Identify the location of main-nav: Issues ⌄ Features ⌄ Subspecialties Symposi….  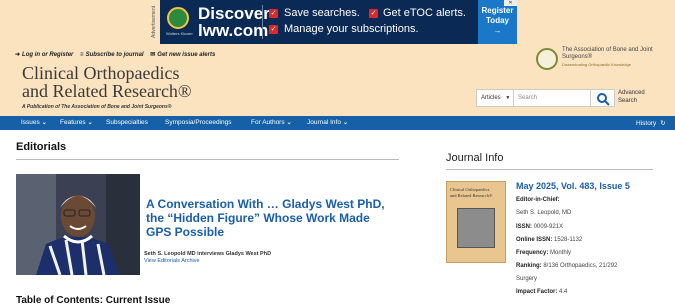
(337, 123).